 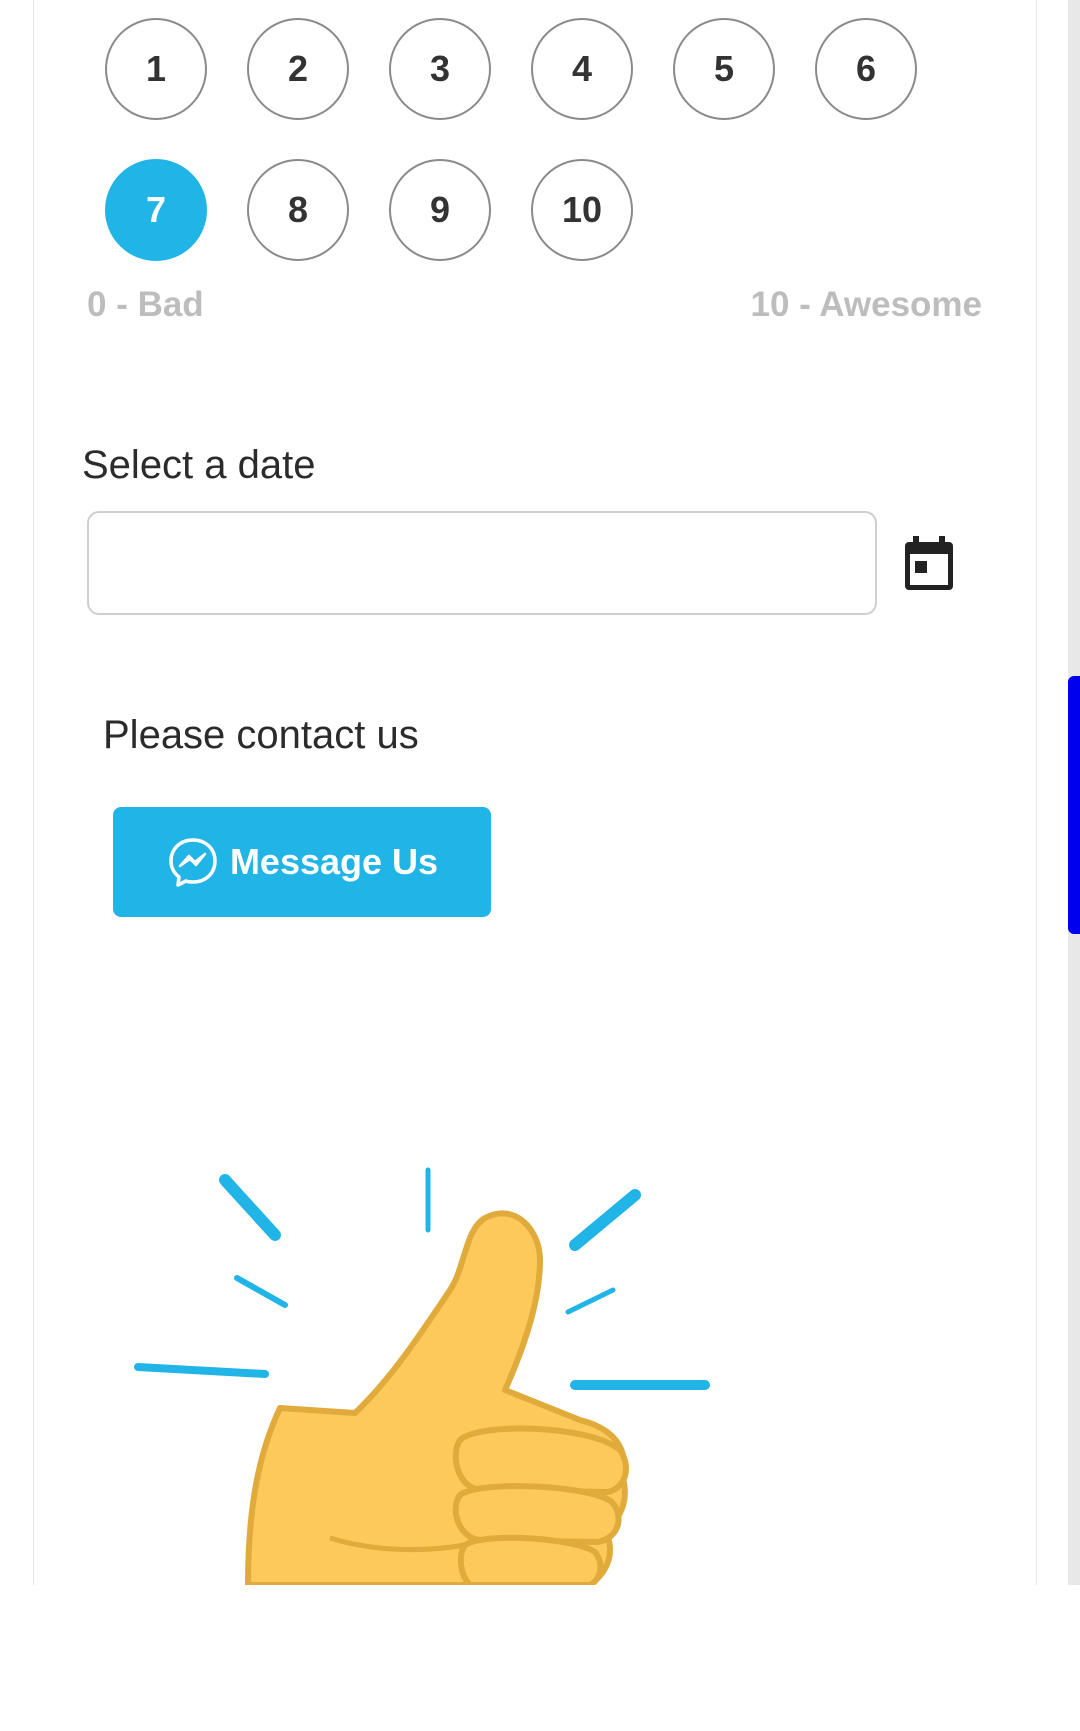 I want to click on rating-high-label: 10 - Awesome, so click(x=866, y=304).